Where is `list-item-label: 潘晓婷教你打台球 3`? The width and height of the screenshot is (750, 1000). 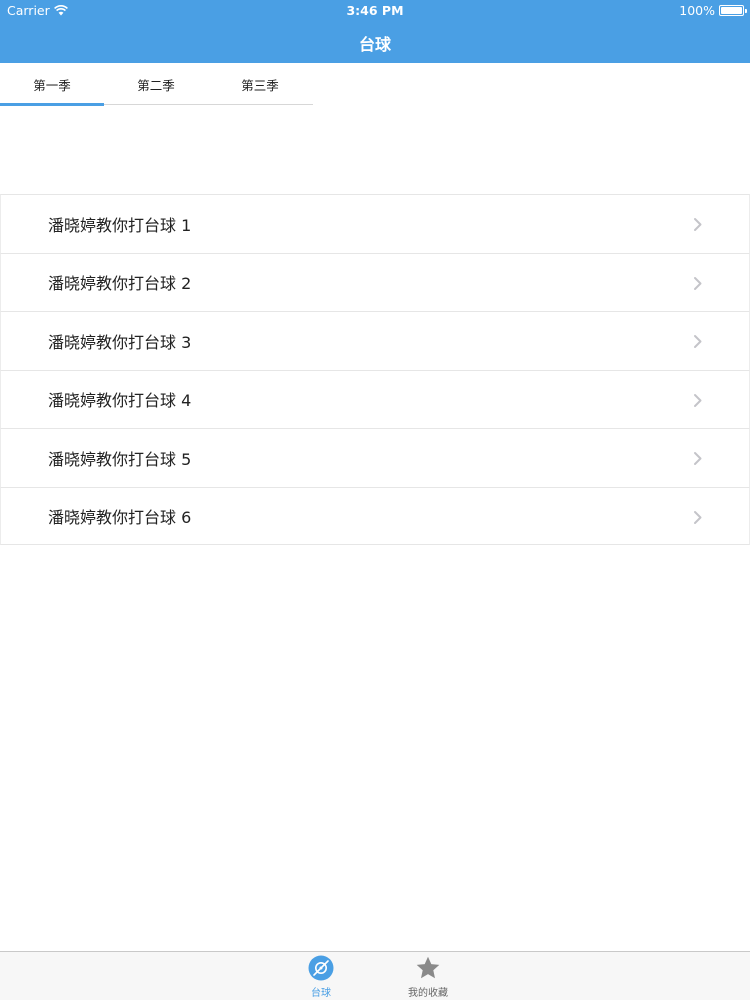
list-item-label: 潘晓婷教你打台球 3 is located at coordinates (120, 342).